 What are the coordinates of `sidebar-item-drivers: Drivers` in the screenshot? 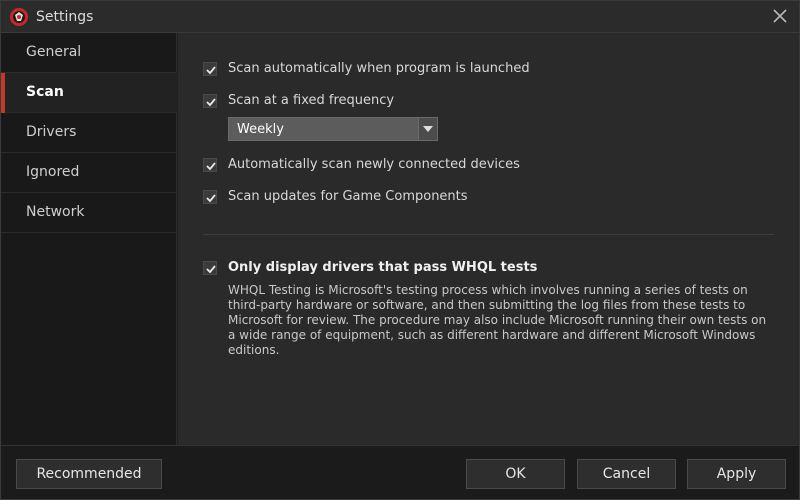 It's located at (89, 133).